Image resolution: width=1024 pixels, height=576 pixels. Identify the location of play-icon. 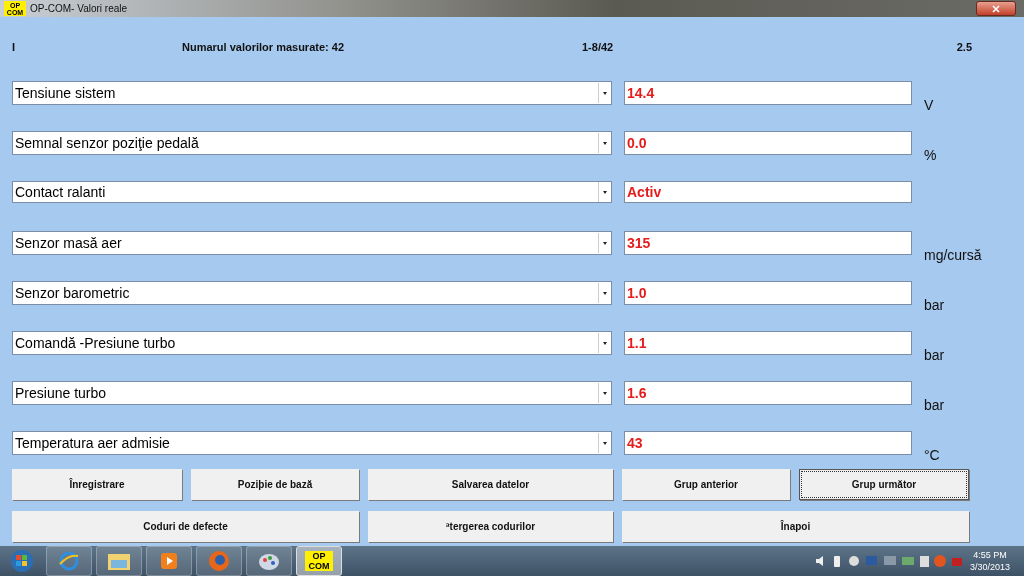
(169, 561).